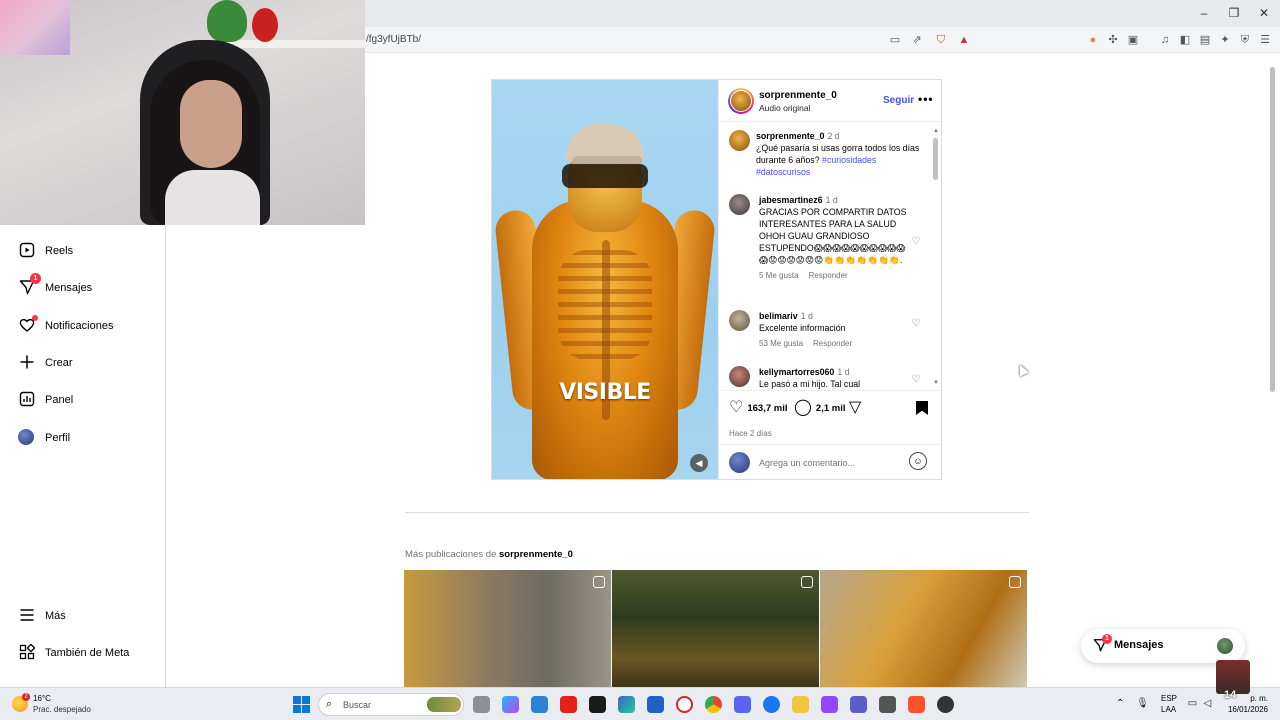  Describe the element at coordinates (798, 95) in the screenshot. I see `author-username: sorprenmente_0` at that location.